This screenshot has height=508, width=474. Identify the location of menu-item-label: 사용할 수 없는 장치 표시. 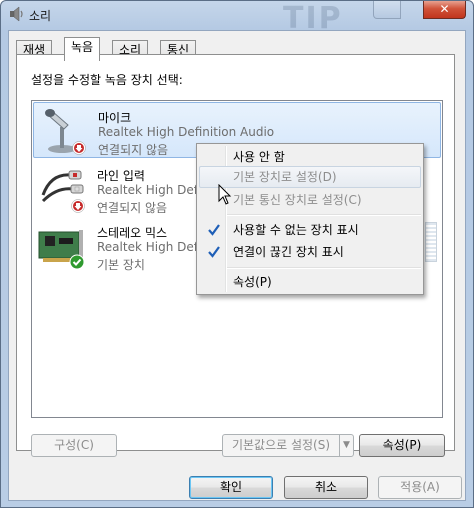
(296, 230).